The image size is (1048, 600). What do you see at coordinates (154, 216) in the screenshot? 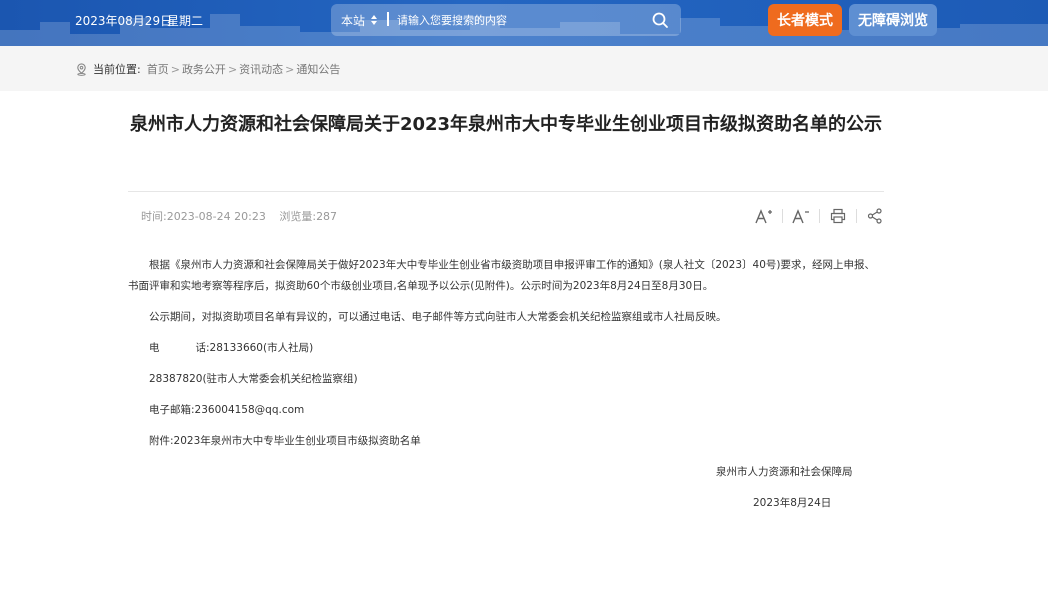
I see `publish-time-label: 时间:` at bounding box center [154, 216].